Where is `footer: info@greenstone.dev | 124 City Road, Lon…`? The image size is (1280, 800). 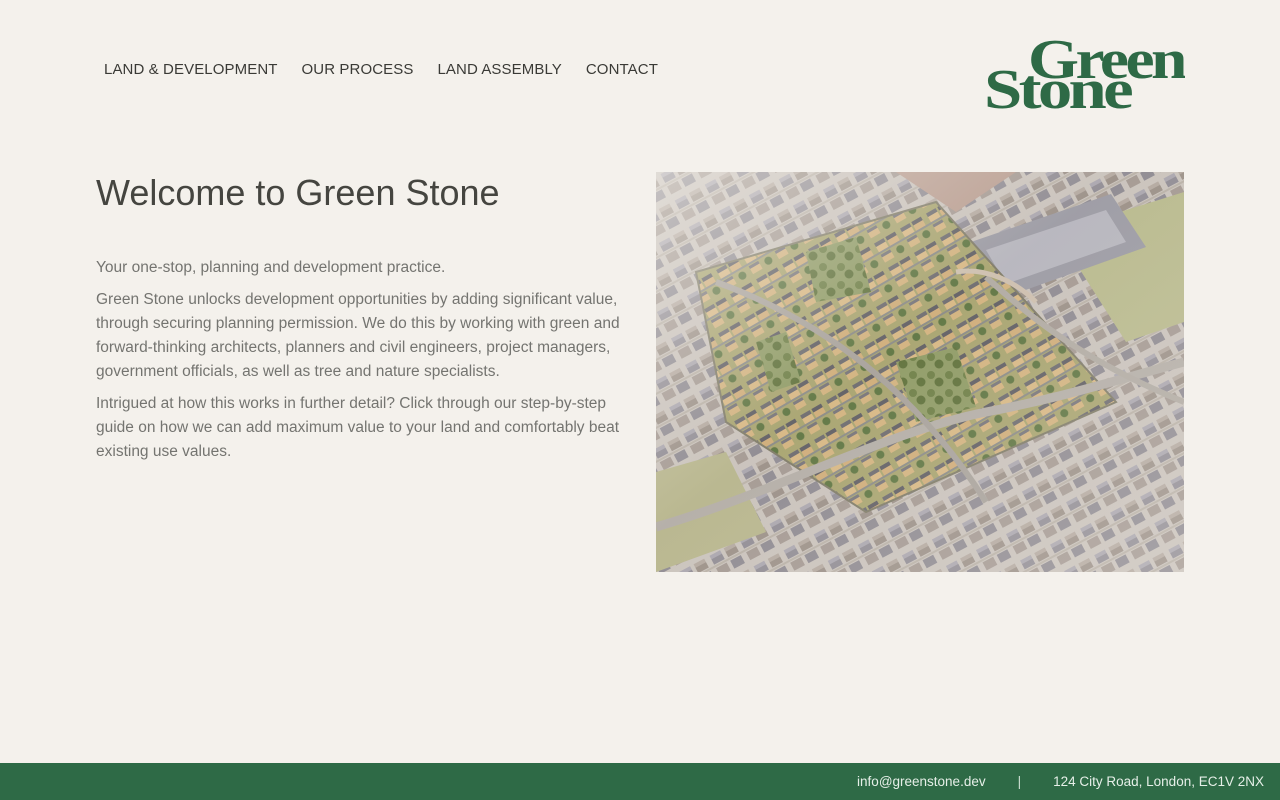 footer: info@greenstone.dev | 124 City Road, Lon… is located at coordinates (640, 781).